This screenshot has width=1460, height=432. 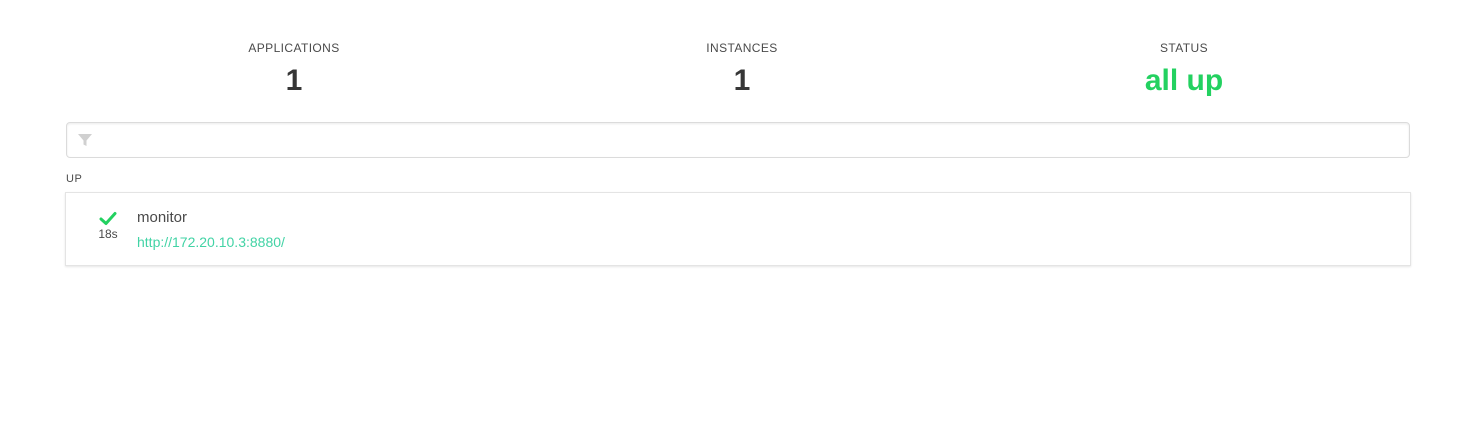 What do you see at coordinates (211, 242) in the screenshot?
I see `instance-url-link: http://172.20.10.3:8880/` at bounding box center [211, 242].